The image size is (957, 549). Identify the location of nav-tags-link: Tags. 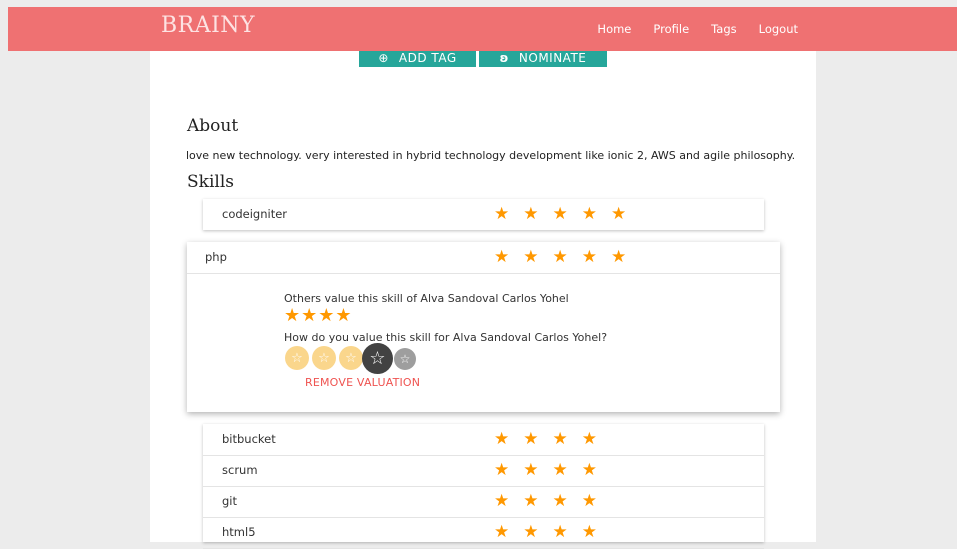
(723, 29).